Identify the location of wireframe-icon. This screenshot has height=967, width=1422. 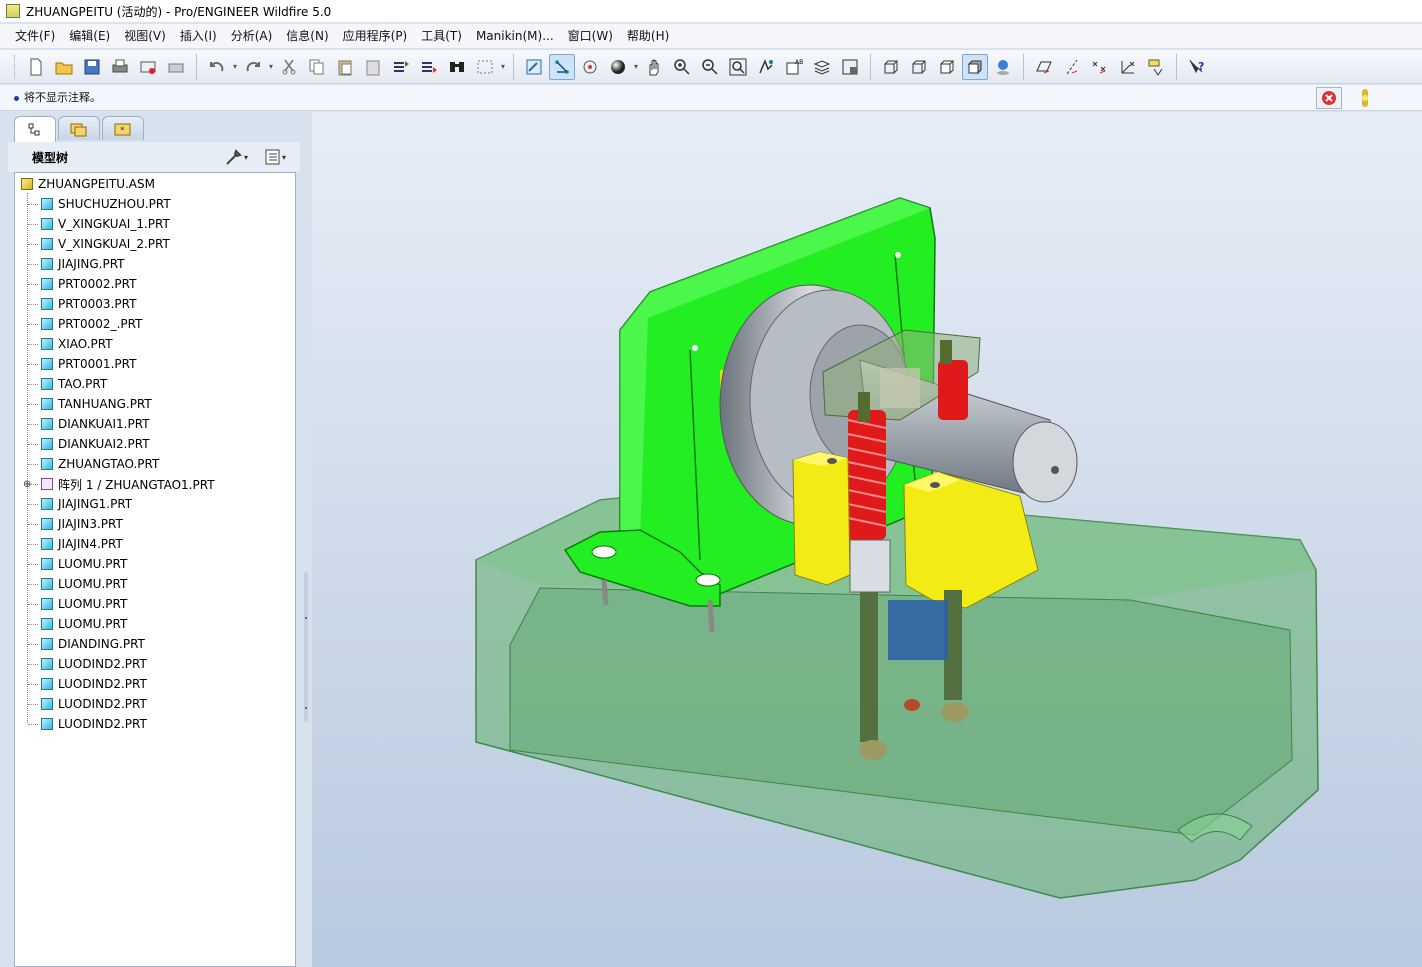
(891, 67).